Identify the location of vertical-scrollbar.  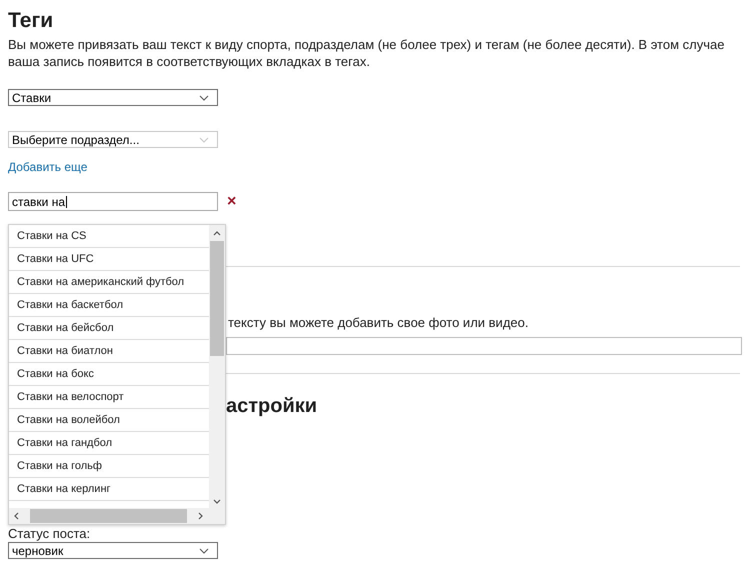
(217, 366).